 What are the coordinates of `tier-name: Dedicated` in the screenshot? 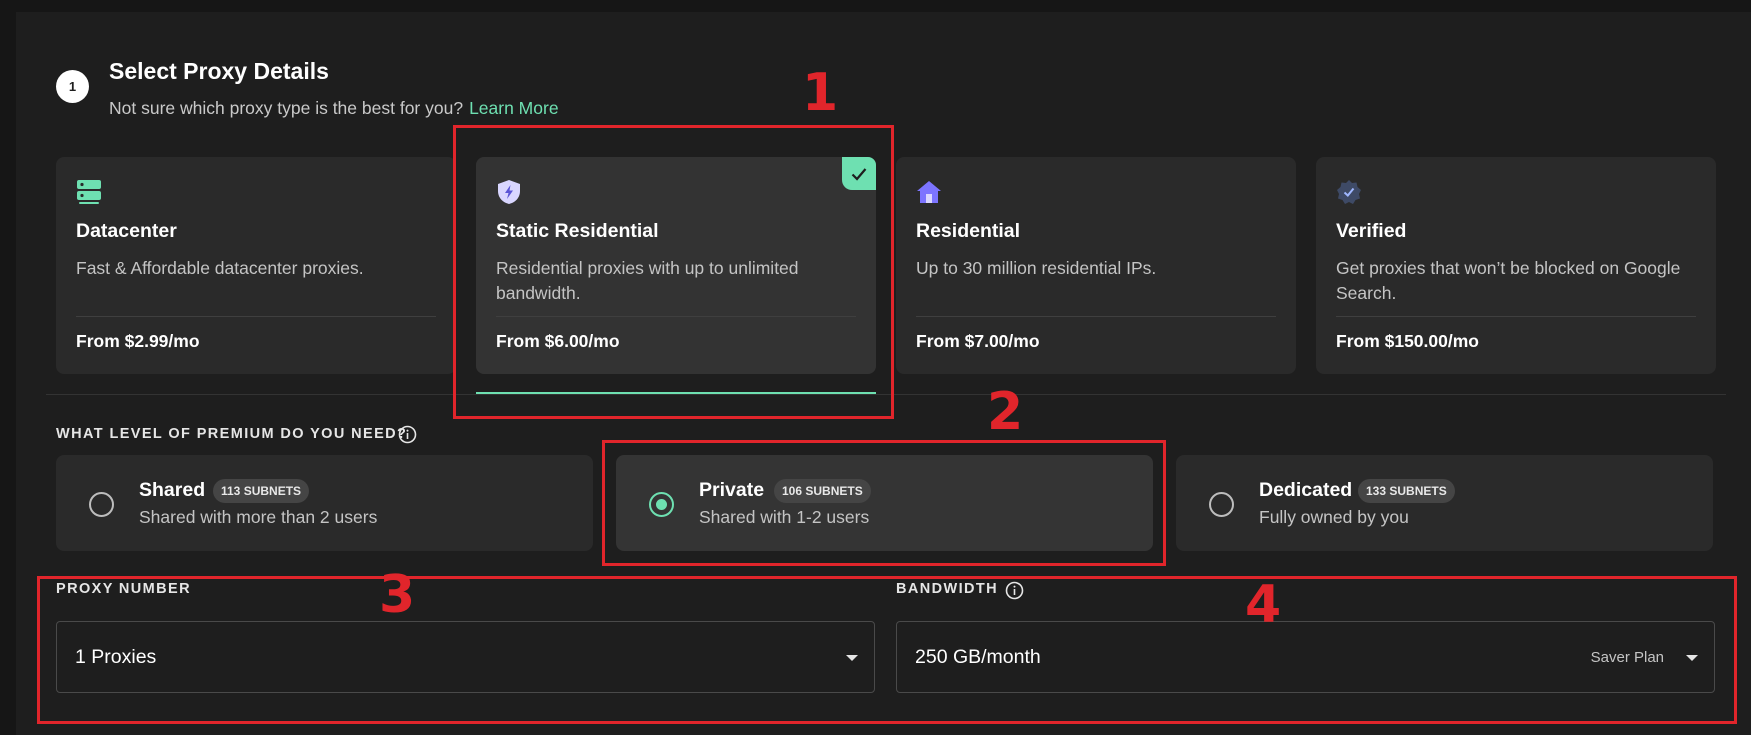 It's located at (1306, 490).